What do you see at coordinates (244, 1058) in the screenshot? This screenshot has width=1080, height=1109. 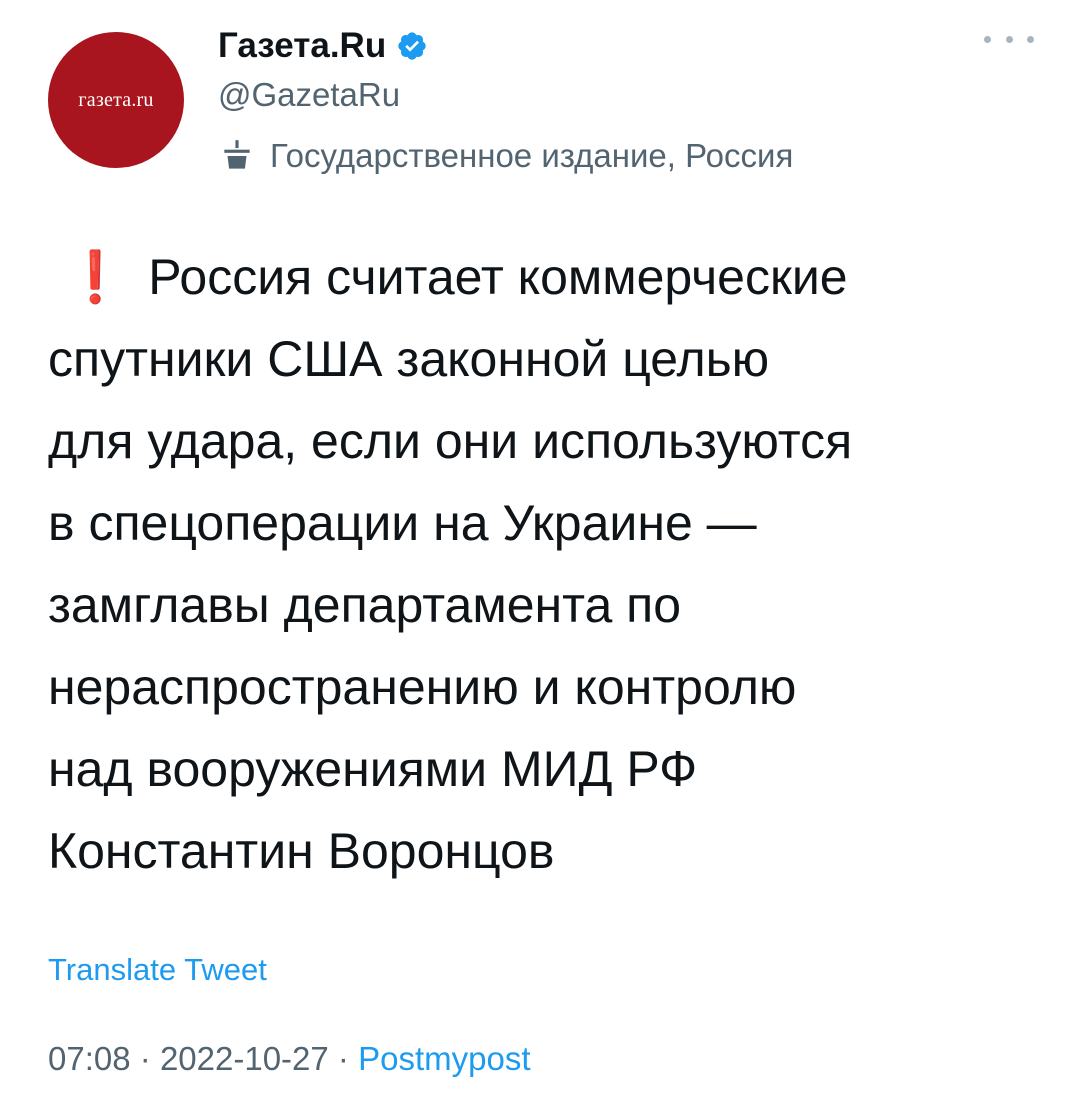 I see `tweet-date: 2022-10-27` at bounding box center [244, 1058].